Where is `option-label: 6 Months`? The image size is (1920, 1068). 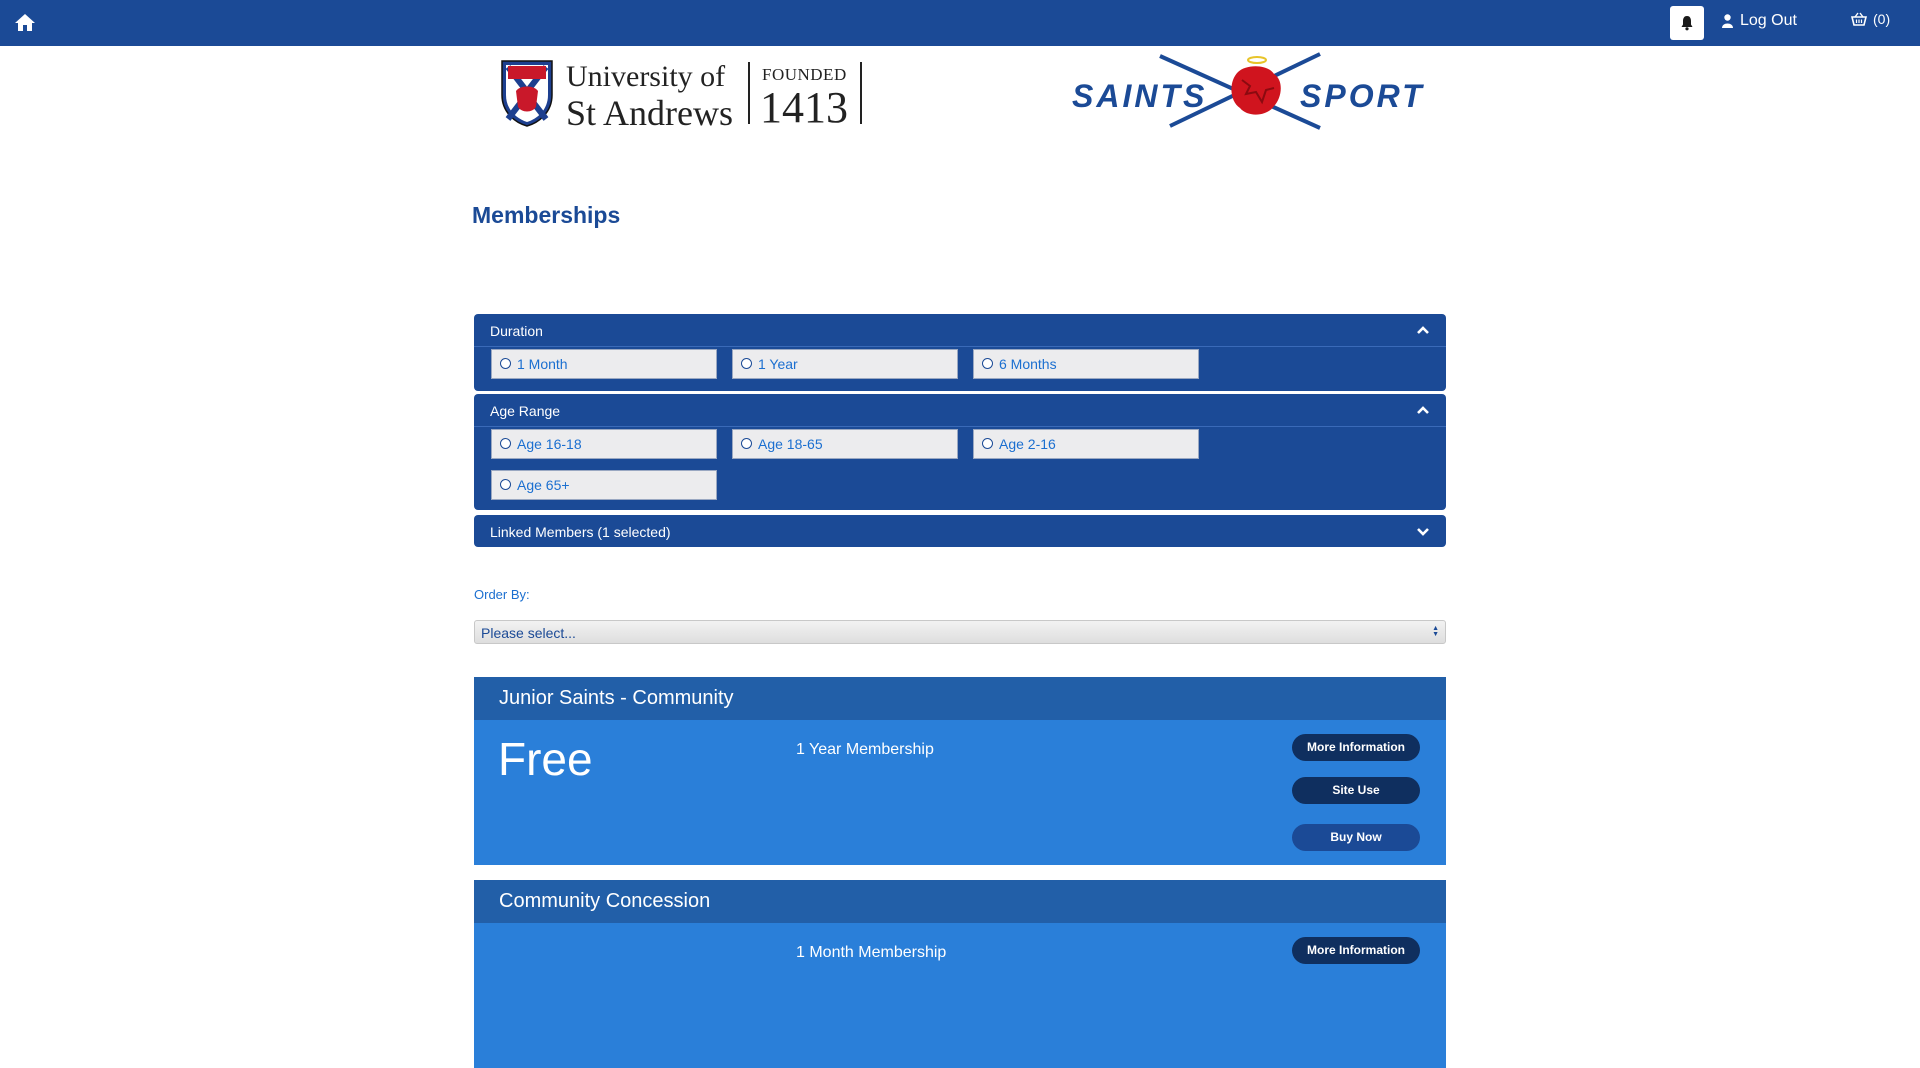 option-label: 6 Months is located at coordinates (1028, 364).